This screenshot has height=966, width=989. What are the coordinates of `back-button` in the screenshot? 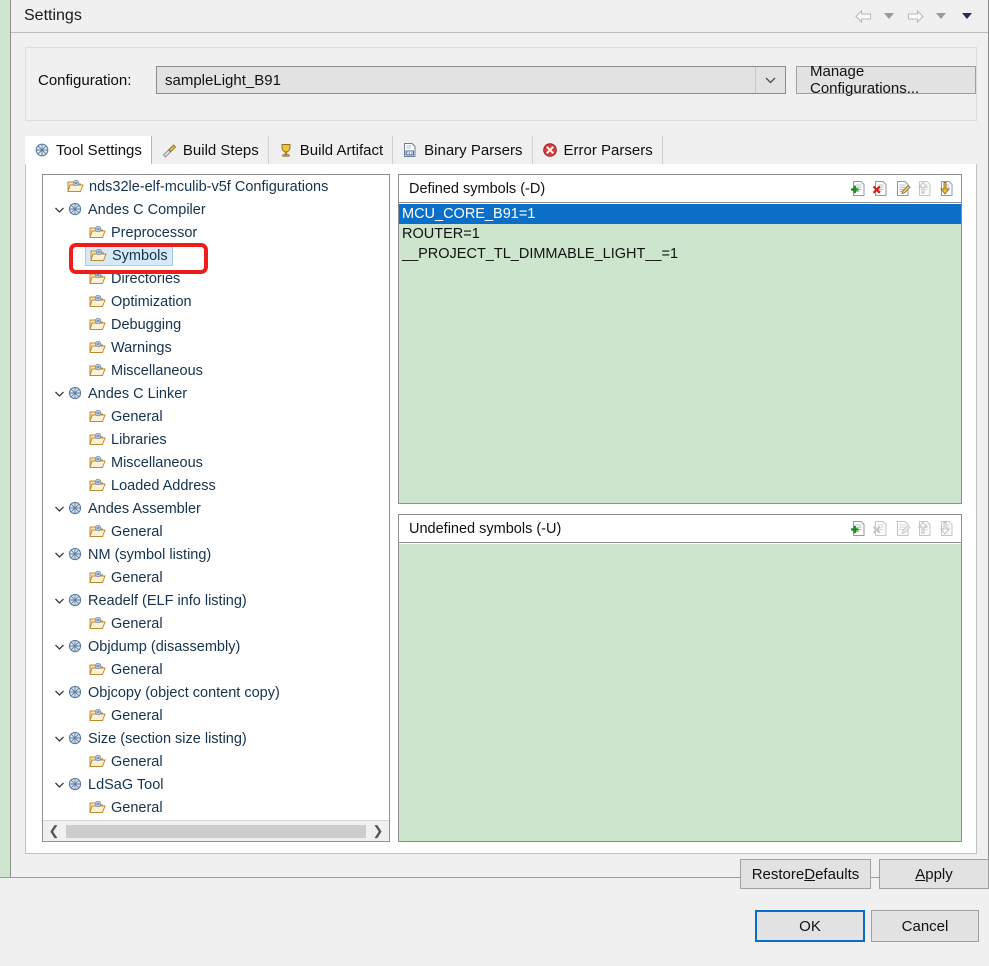 It's located at (863, 16).